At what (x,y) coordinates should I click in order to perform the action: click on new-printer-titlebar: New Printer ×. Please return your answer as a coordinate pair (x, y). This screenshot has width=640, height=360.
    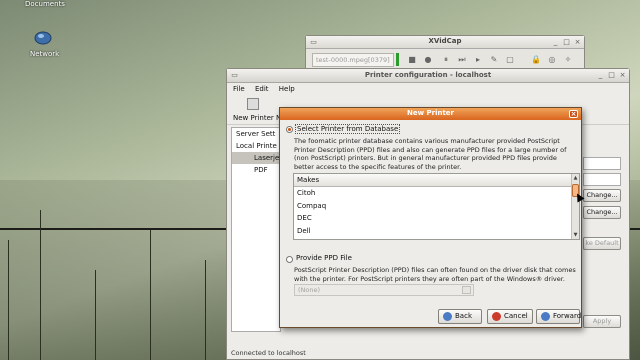
    Looking at the image, I should click on (430, 114).